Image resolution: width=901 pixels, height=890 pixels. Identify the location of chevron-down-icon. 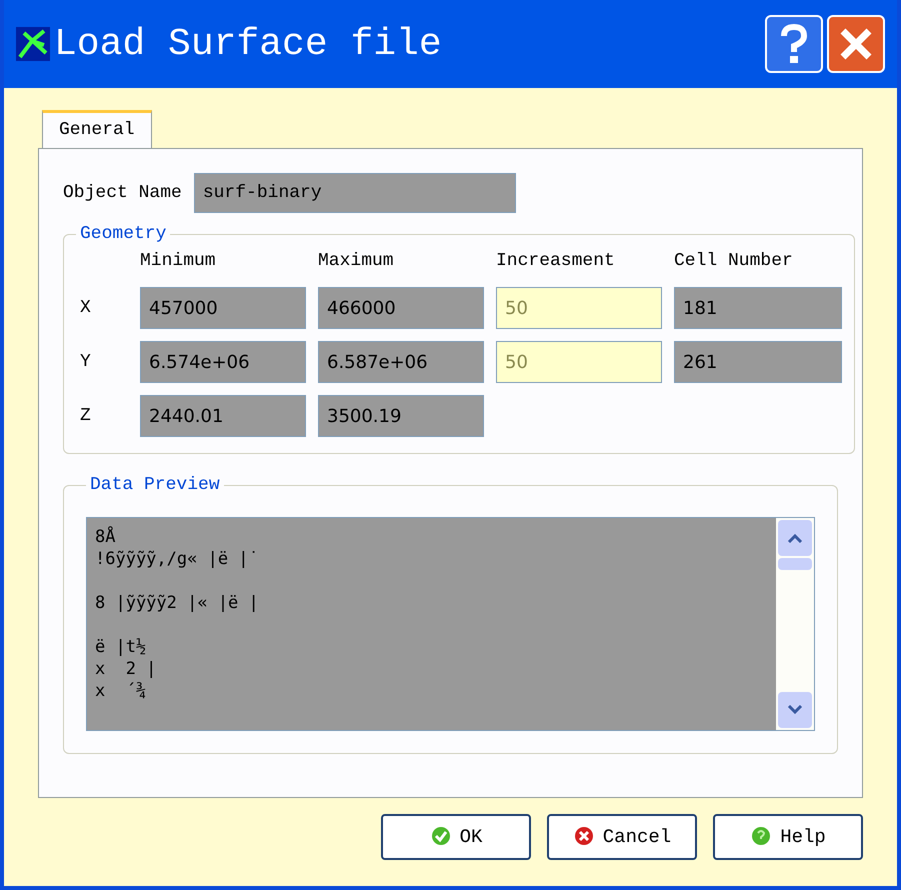
(795, 710).